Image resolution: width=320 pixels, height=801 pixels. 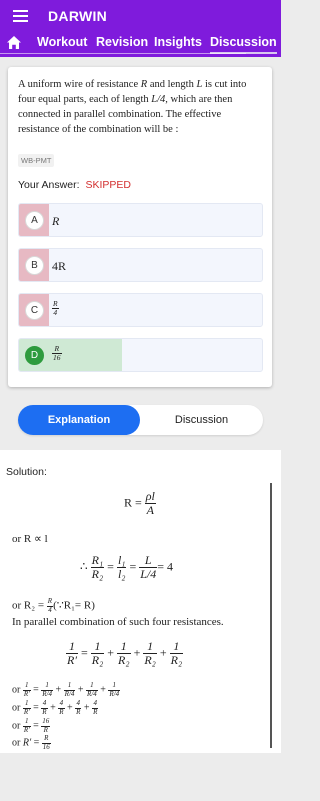 I want to click on option-b: B 4R, so click(x=140, y=265).